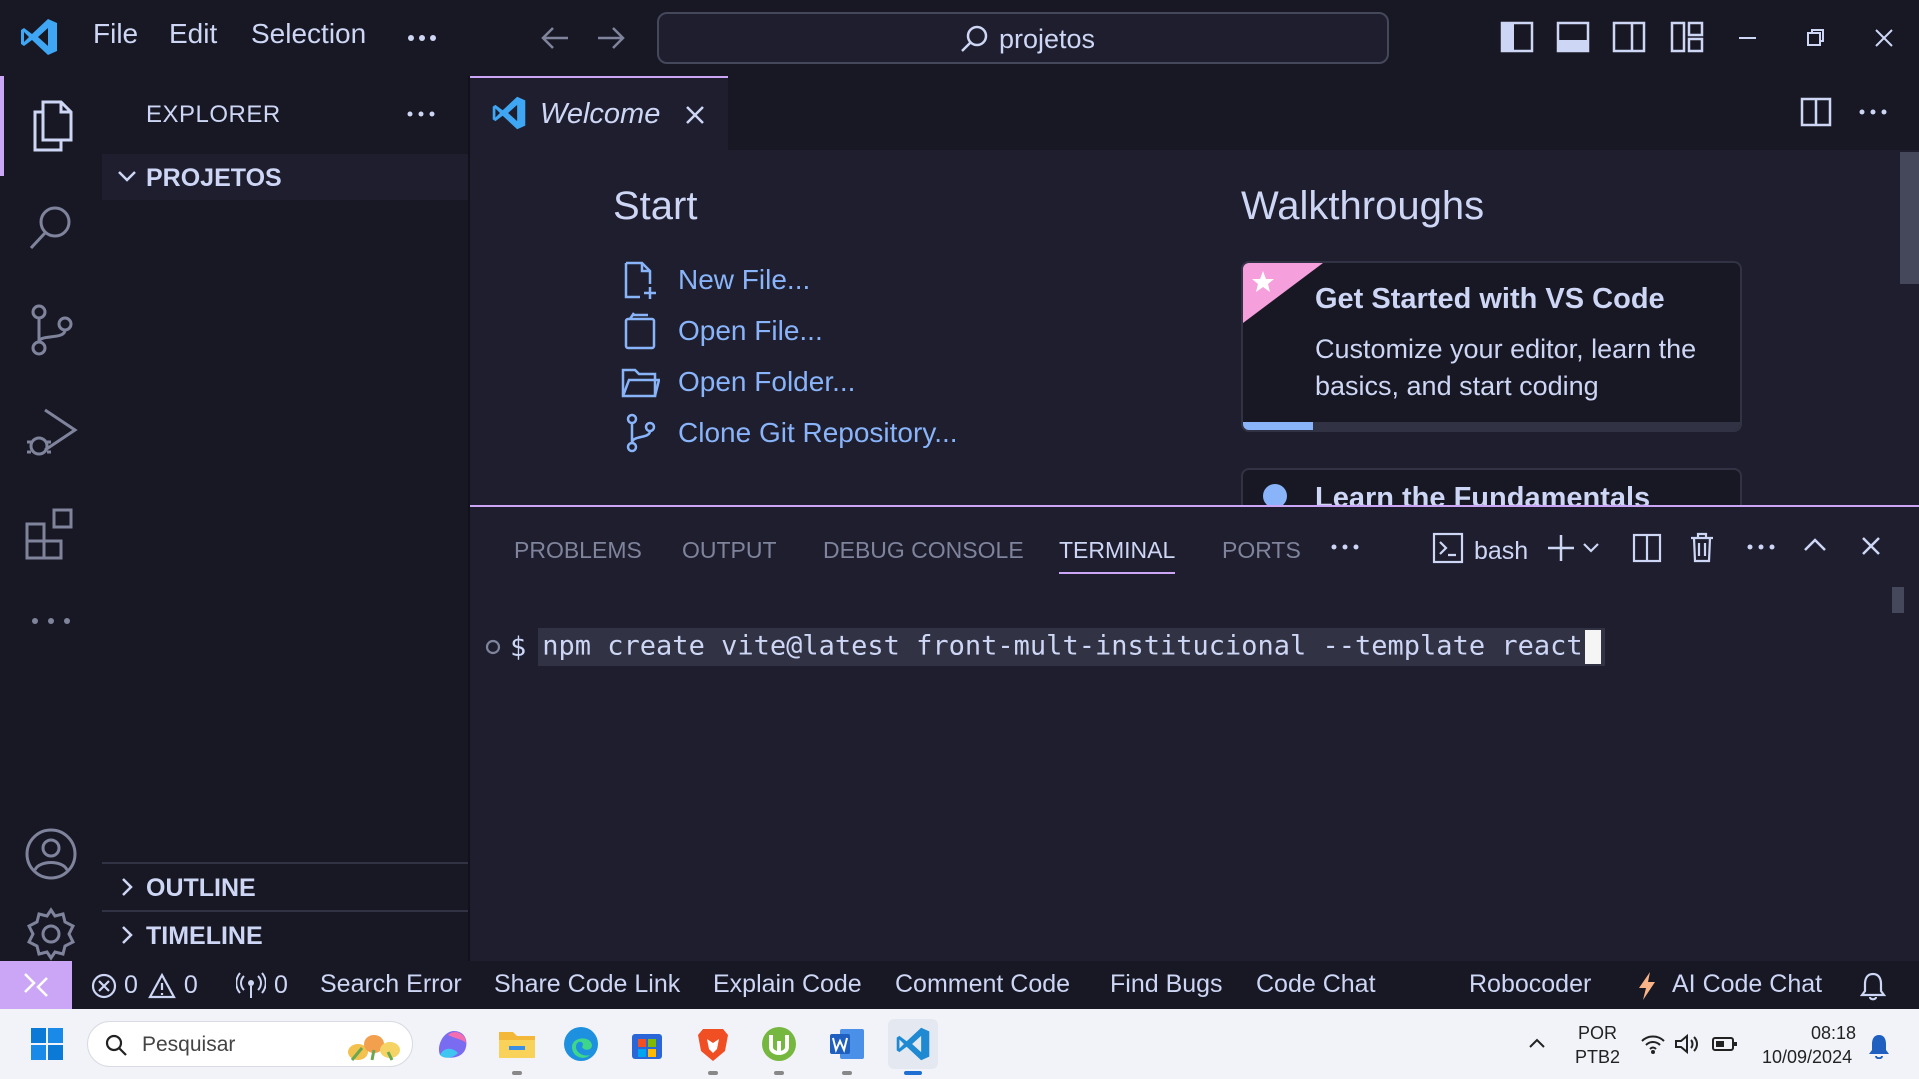 The image size is (1919, 1079). I want to click on trash-icon, so click(1702, 547).